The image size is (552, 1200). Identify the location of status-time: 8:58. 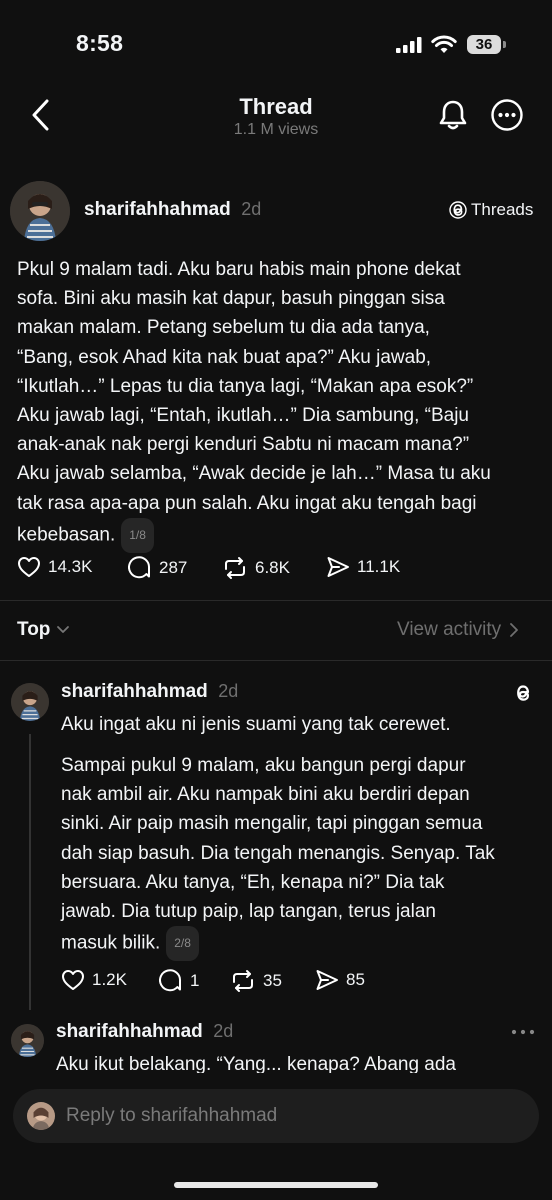
(100, 43).